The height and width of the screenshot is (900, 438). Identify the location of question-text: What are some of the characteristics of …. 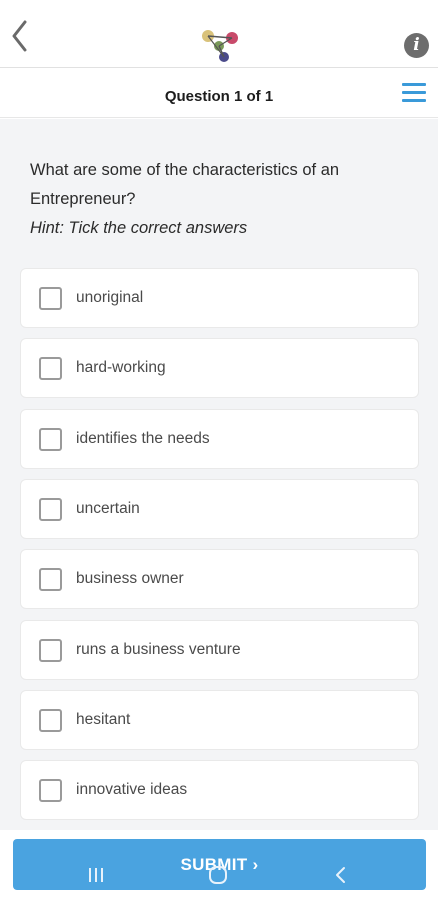
(185, 184).